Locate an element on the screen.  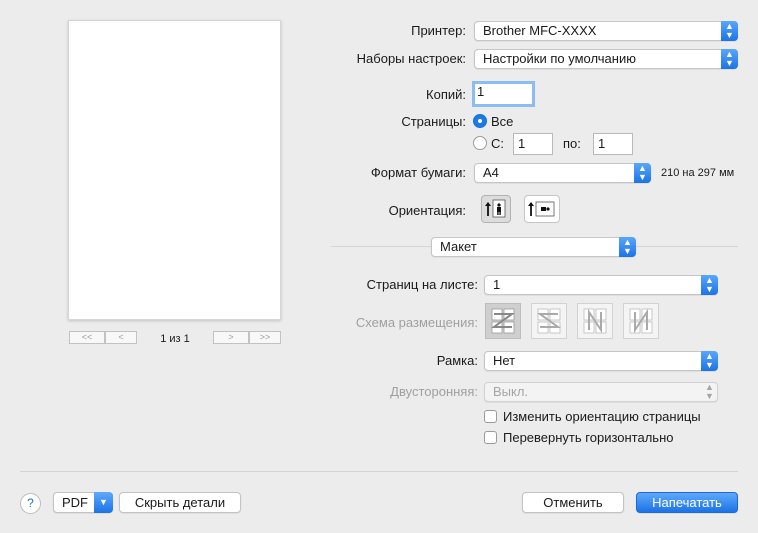
pages-per-sheet-select: 1 ▲ ▼ is located at coordinates (601, 285).